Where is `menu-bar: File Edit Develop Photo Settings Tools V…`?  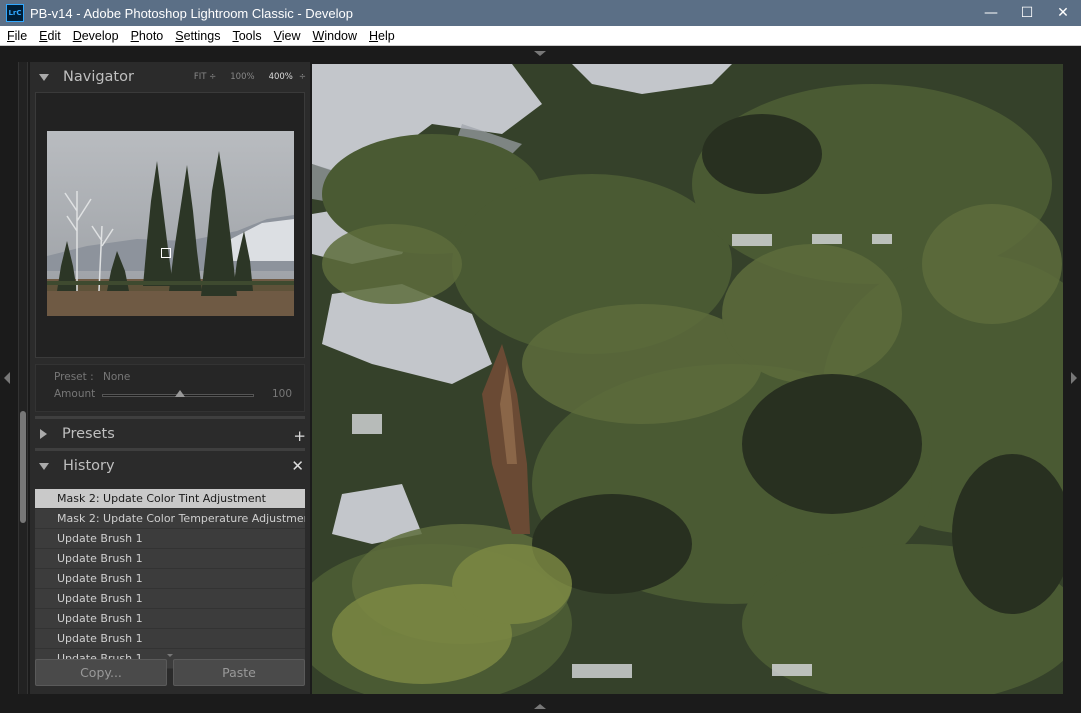 menu-bar: File Edit Develop Photo Settings Tools V… is located at coordinates (540, 36).